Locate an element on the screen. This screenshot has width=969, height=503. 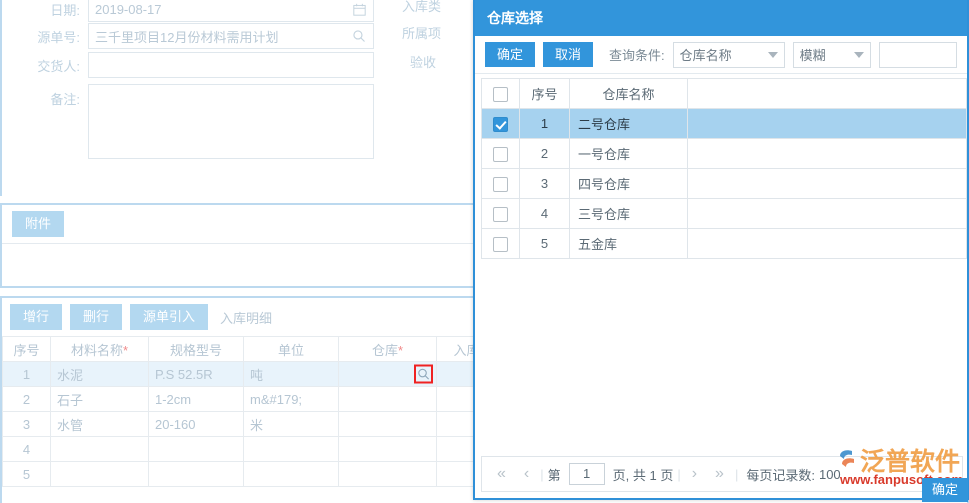
delete-row-button: 删行 is located at coordinates (96, 317).